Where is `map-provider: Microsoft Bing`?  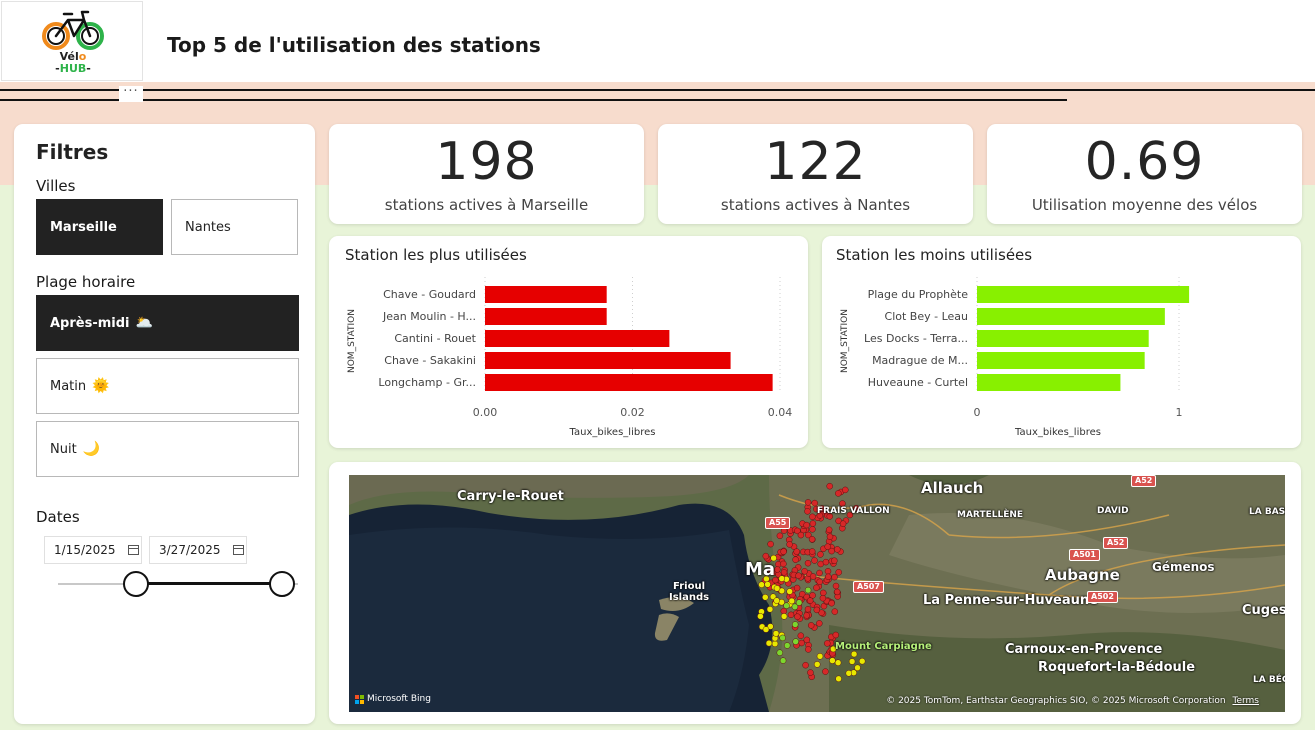 map-provider: Microsoft Bing is located at coordinates (399, 699).